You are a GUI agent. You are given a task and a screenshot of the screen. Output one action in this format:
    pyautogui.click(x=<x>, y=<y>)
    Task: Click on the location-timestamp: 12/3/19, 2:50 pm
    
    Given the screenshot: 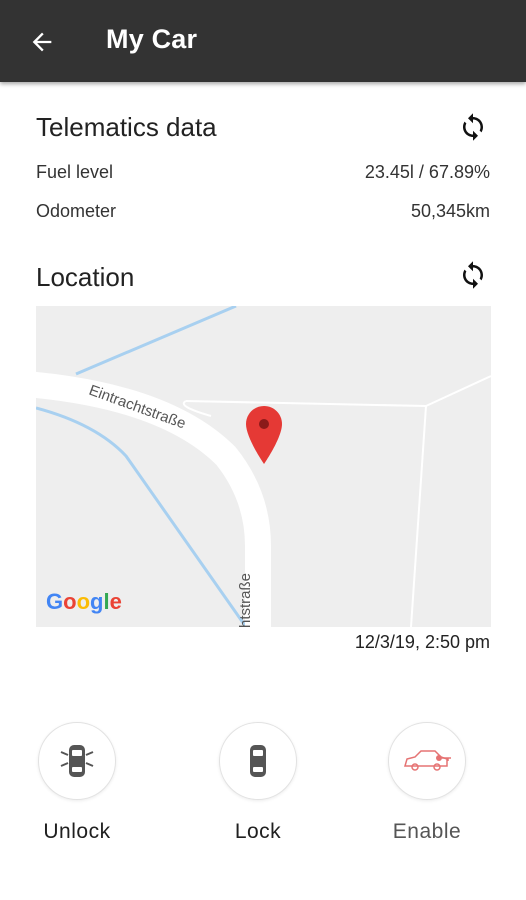 What is the action you would take?
    pyautogui.click(x=422, y=642)
    